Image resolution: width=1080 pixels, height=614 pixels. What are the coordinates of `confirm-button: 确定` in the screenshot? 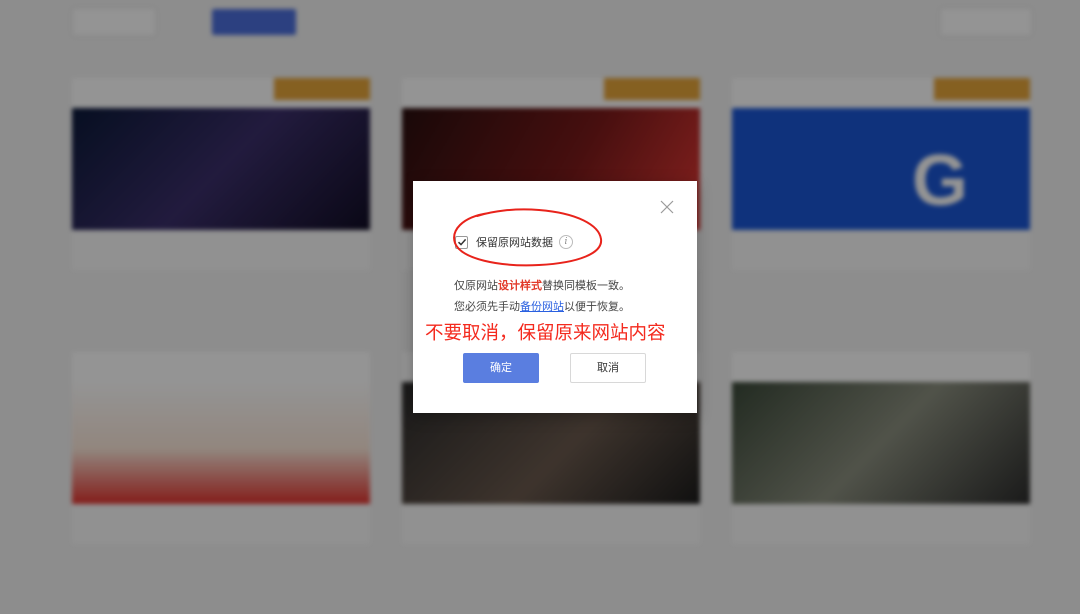 It's located at (501, 368).